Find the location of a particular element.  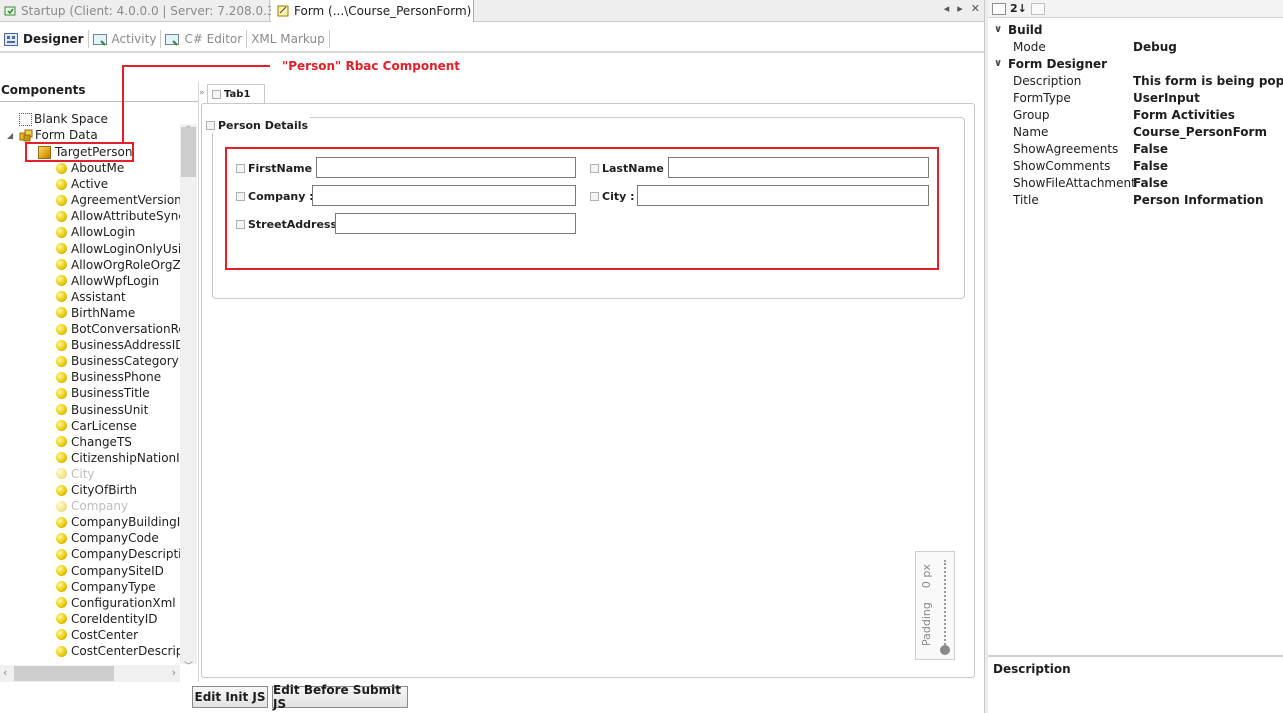

property-pages-icon is located at coordinates (1037, 8).